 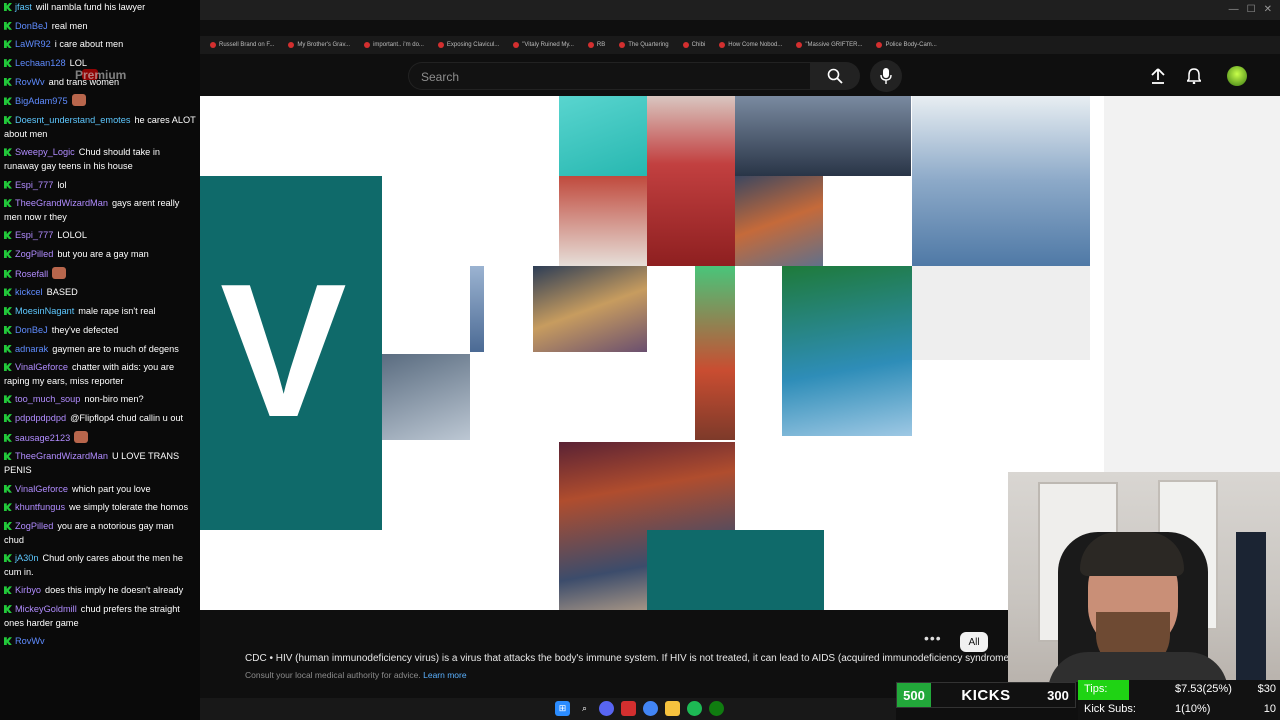 I want to click on chat-username: Lechaan128, so click(x=40, y=63).